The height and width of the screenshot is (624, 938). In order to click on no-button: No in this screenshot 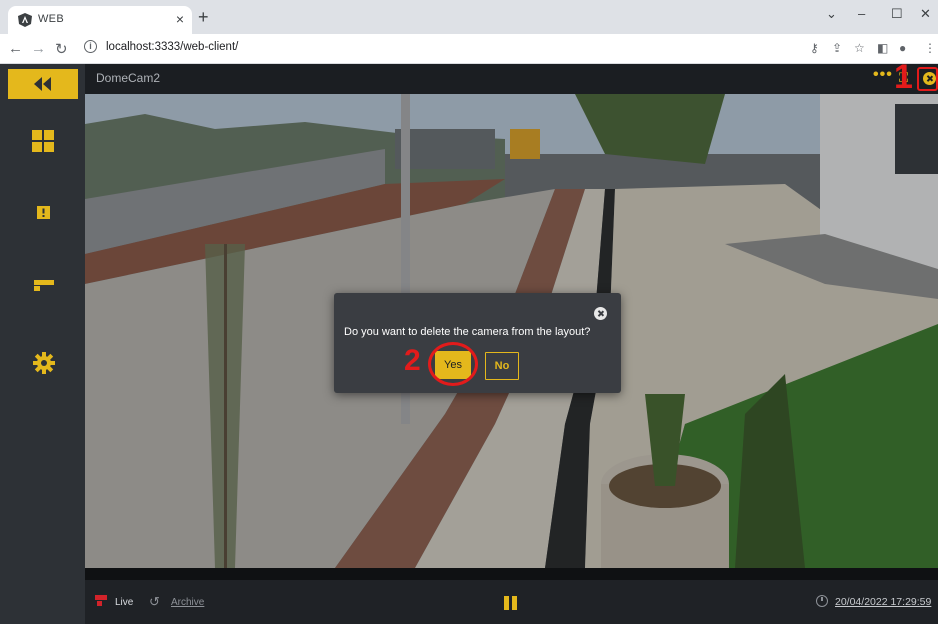, I will do `click(502, 366)`.